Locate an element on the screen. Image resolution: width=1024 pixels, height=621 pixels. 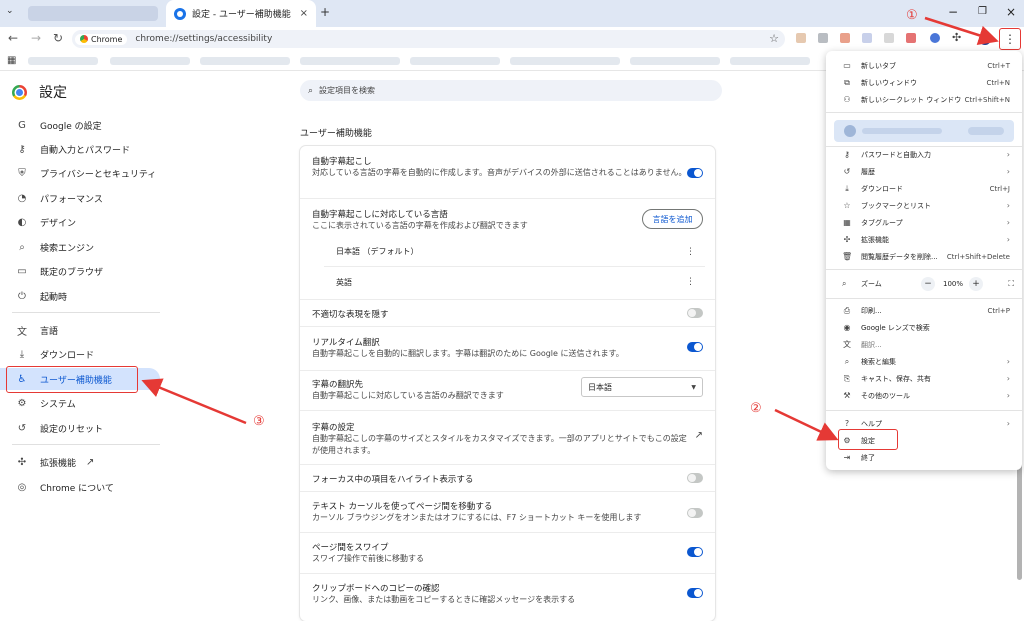
arrow-to-settings-item is located at coordinates (806, 424).